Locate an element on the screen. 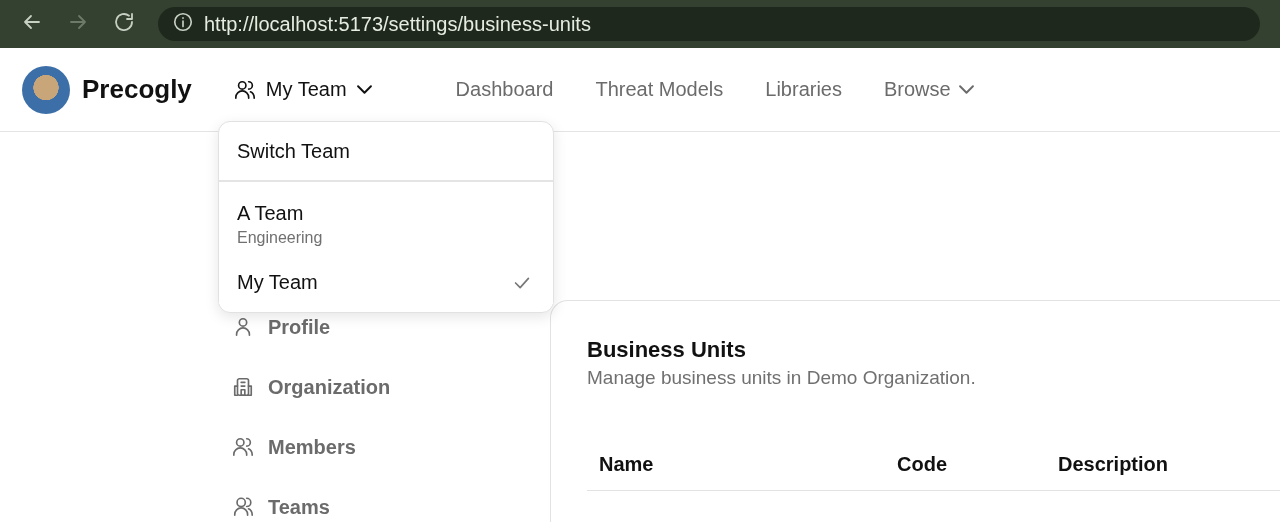 The image size is (1280, 522). nav-link: Libraries is located at coordinates (803, 89).